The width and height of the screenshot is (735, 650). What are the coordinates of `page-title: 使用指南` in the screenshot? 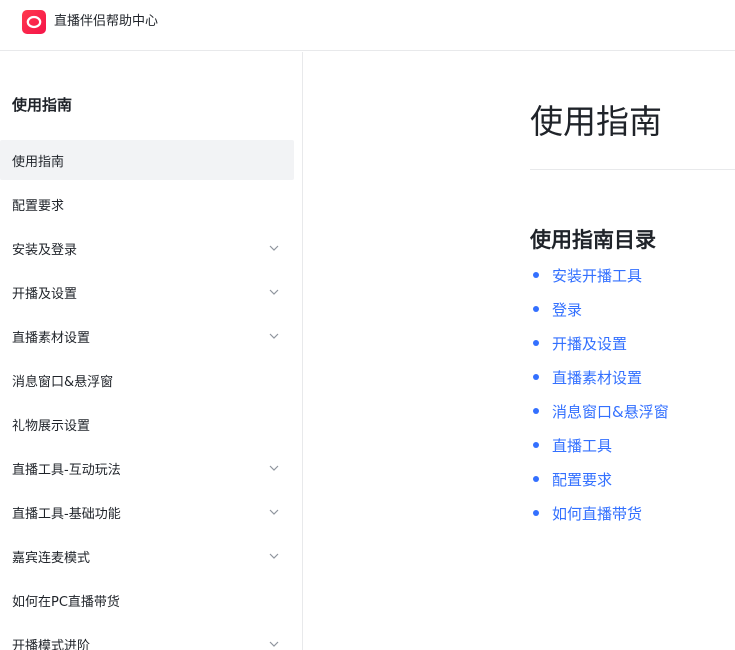 It's located at (596, 121).